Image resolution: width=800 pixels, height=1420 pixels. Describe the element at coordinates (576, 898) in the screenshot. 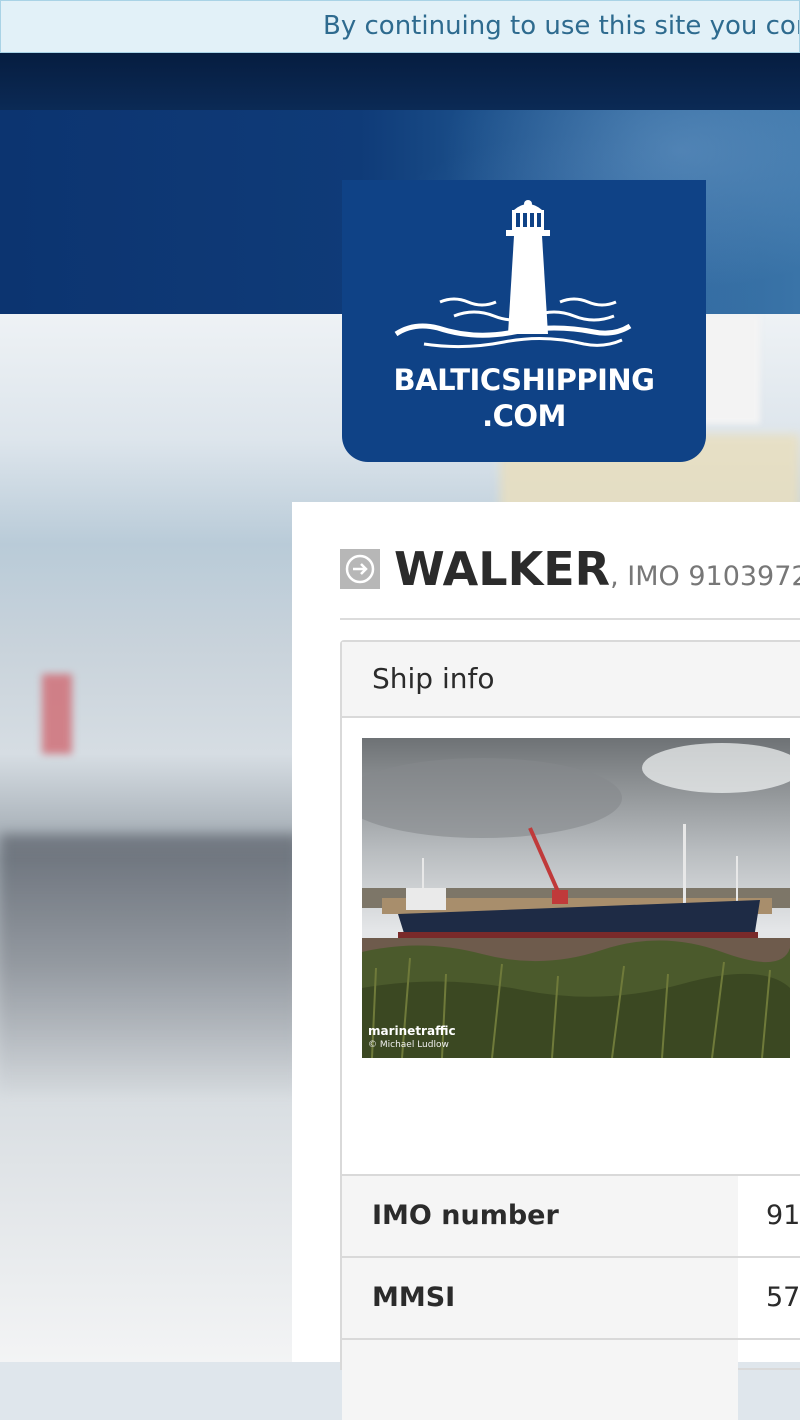

I see `ship-photo: marinetraffic © Michael Ludlow` at that location.